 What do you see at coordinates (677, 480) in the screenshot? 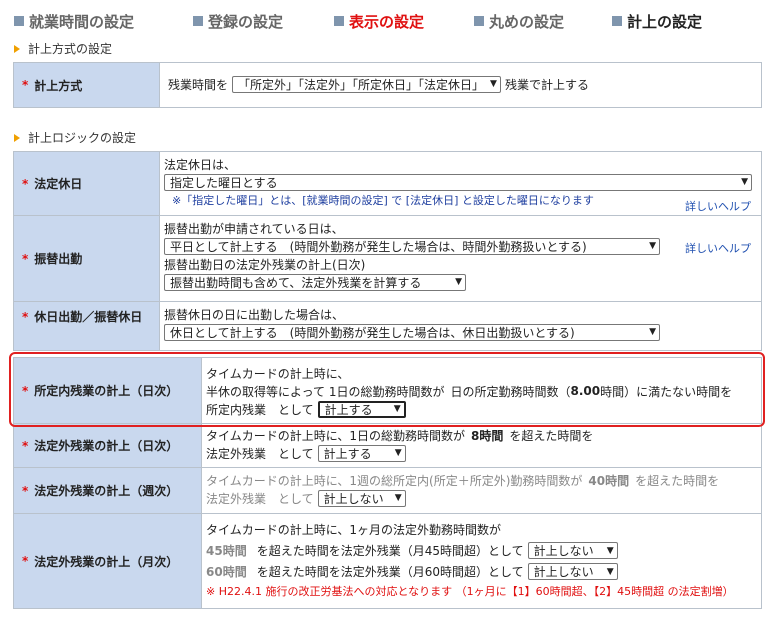
I see `legal-weekly-line1-b: を超えた時間を` at bounding box center [677, 480].